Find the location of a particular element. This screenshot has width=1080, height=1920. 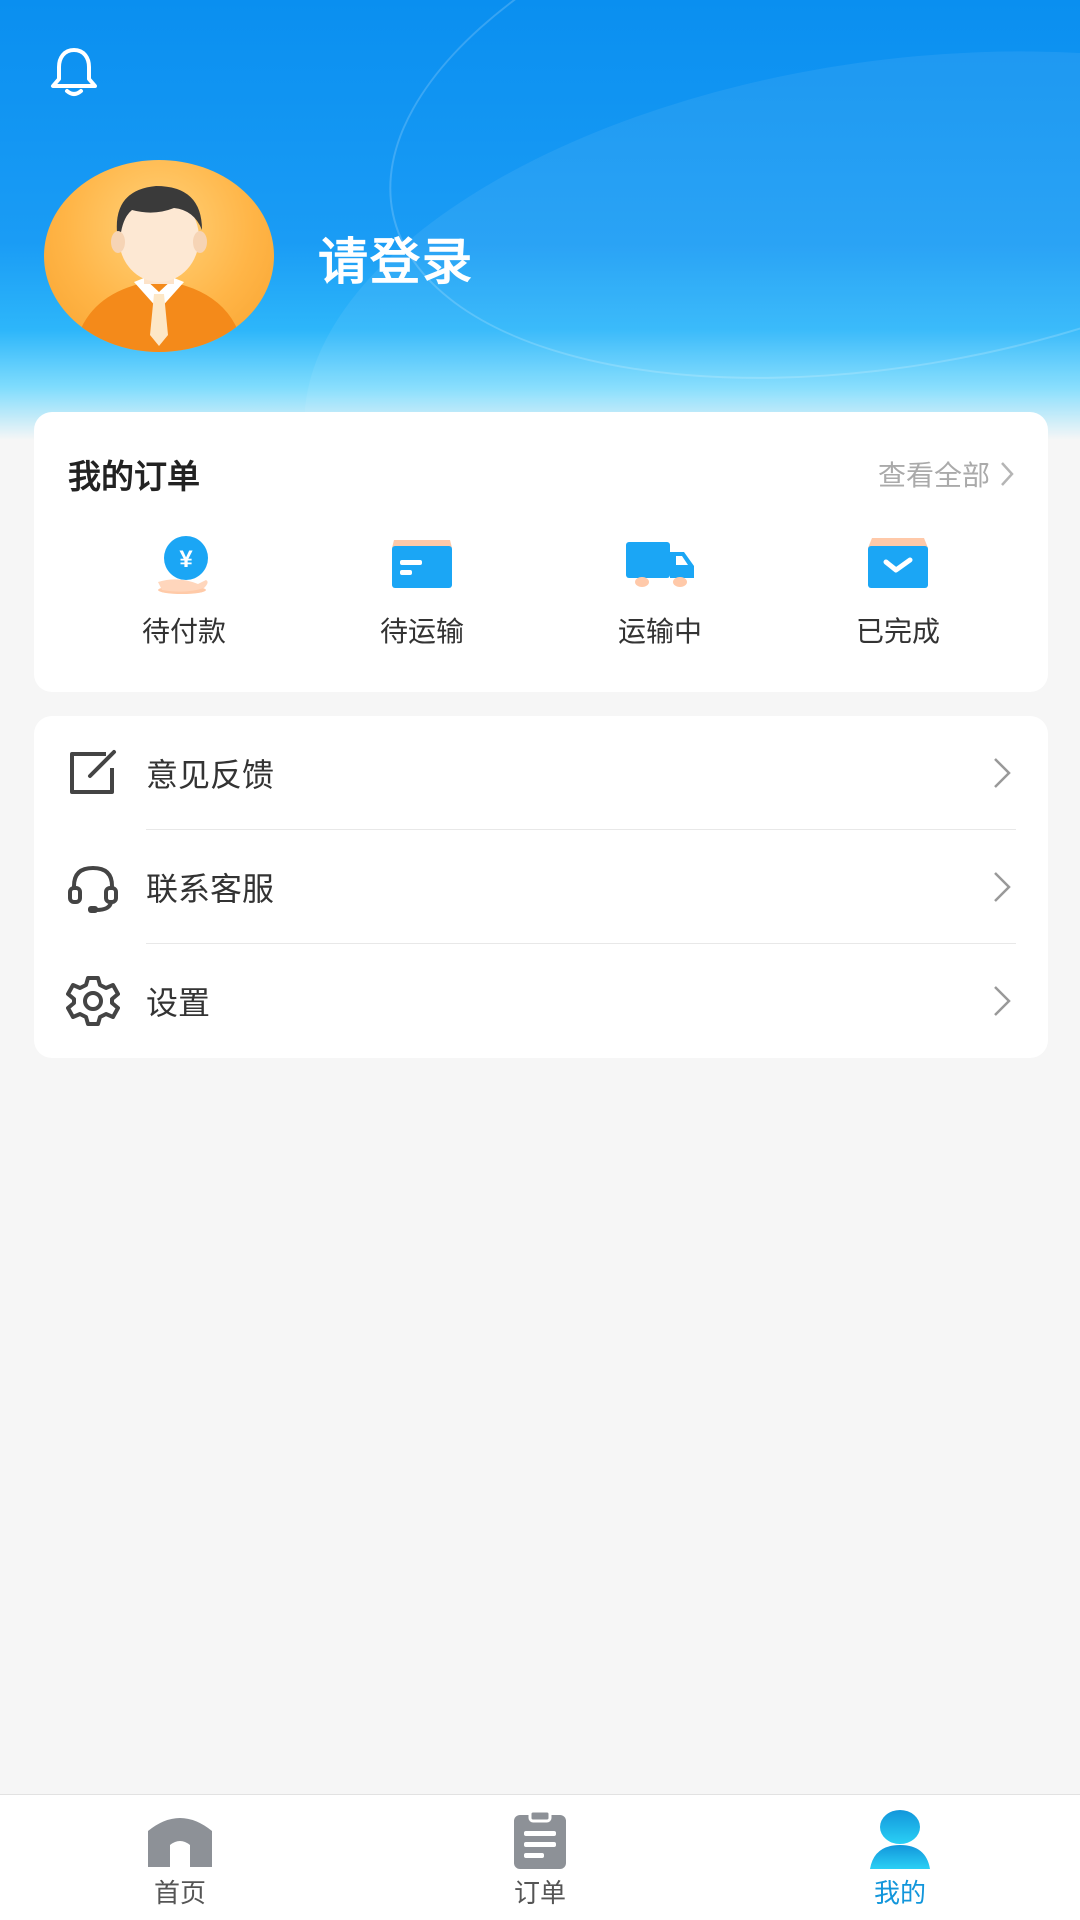

login-prompt: 请登录 is located at coordinates (396, 258).